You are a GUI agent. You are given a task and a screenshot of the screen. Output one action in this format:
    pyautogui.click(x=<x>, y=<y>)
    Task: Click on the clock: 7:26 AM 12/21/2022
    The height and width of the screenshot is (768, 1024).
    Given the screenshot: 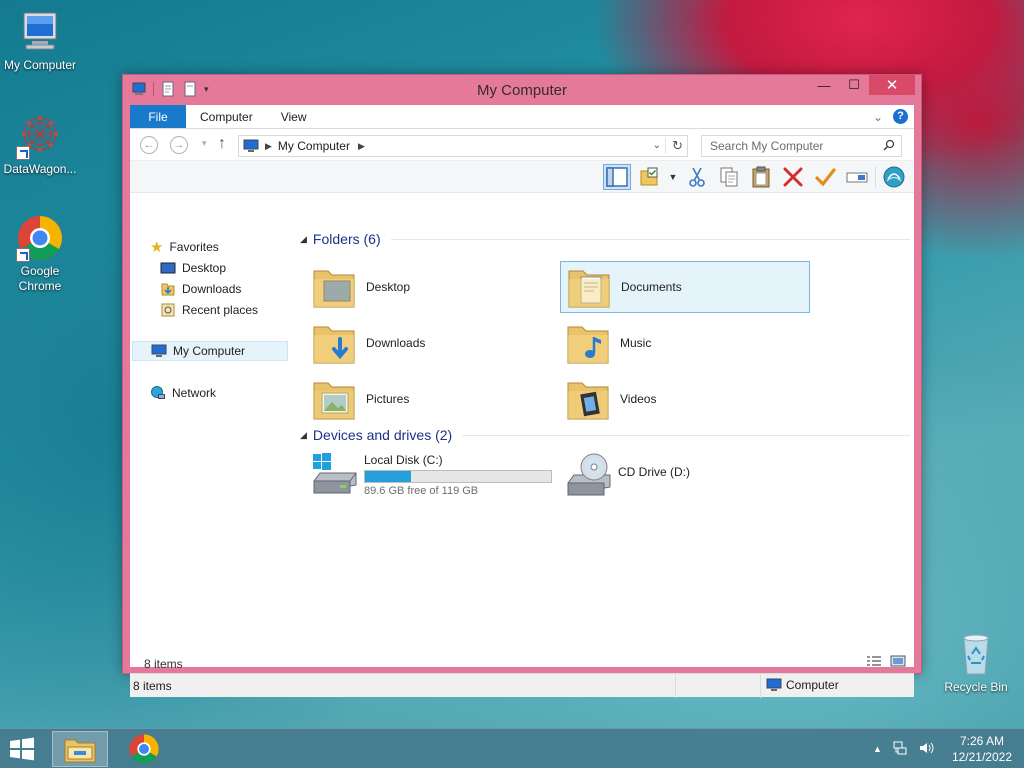 What is the action you would take?
    pyautogui.click(x=982, y=749)
    